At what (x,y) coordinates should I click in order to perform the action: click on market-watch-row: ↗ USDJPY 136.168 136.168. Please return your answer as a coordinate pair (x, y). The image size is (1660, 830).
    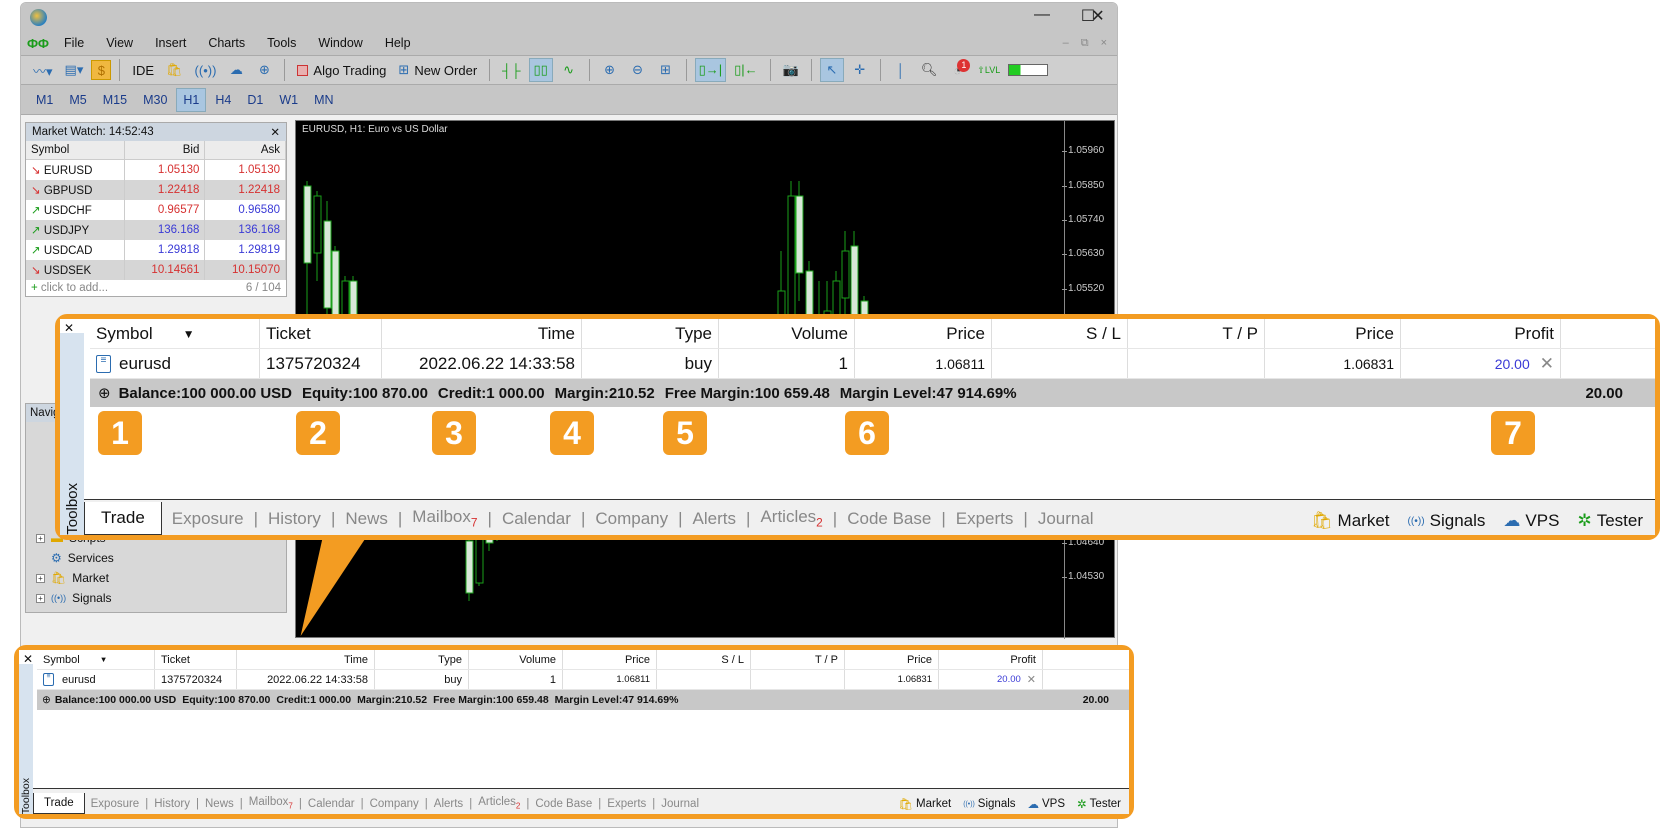
    Looking at the image, I should click on (156, 229).